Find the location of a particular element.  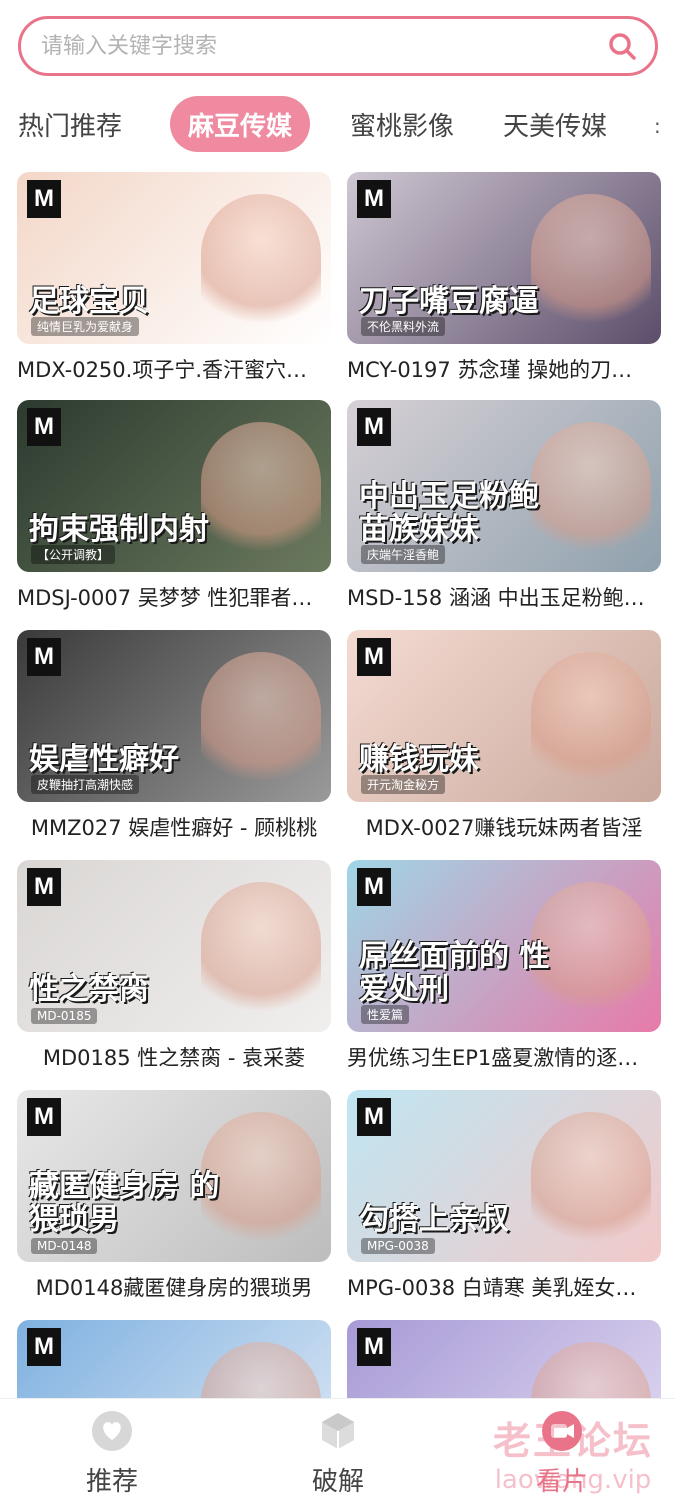

video-thumbnail: M 刀子嘴豆腐逼 不伦黑料外流 is located at coordinates (504, 258).